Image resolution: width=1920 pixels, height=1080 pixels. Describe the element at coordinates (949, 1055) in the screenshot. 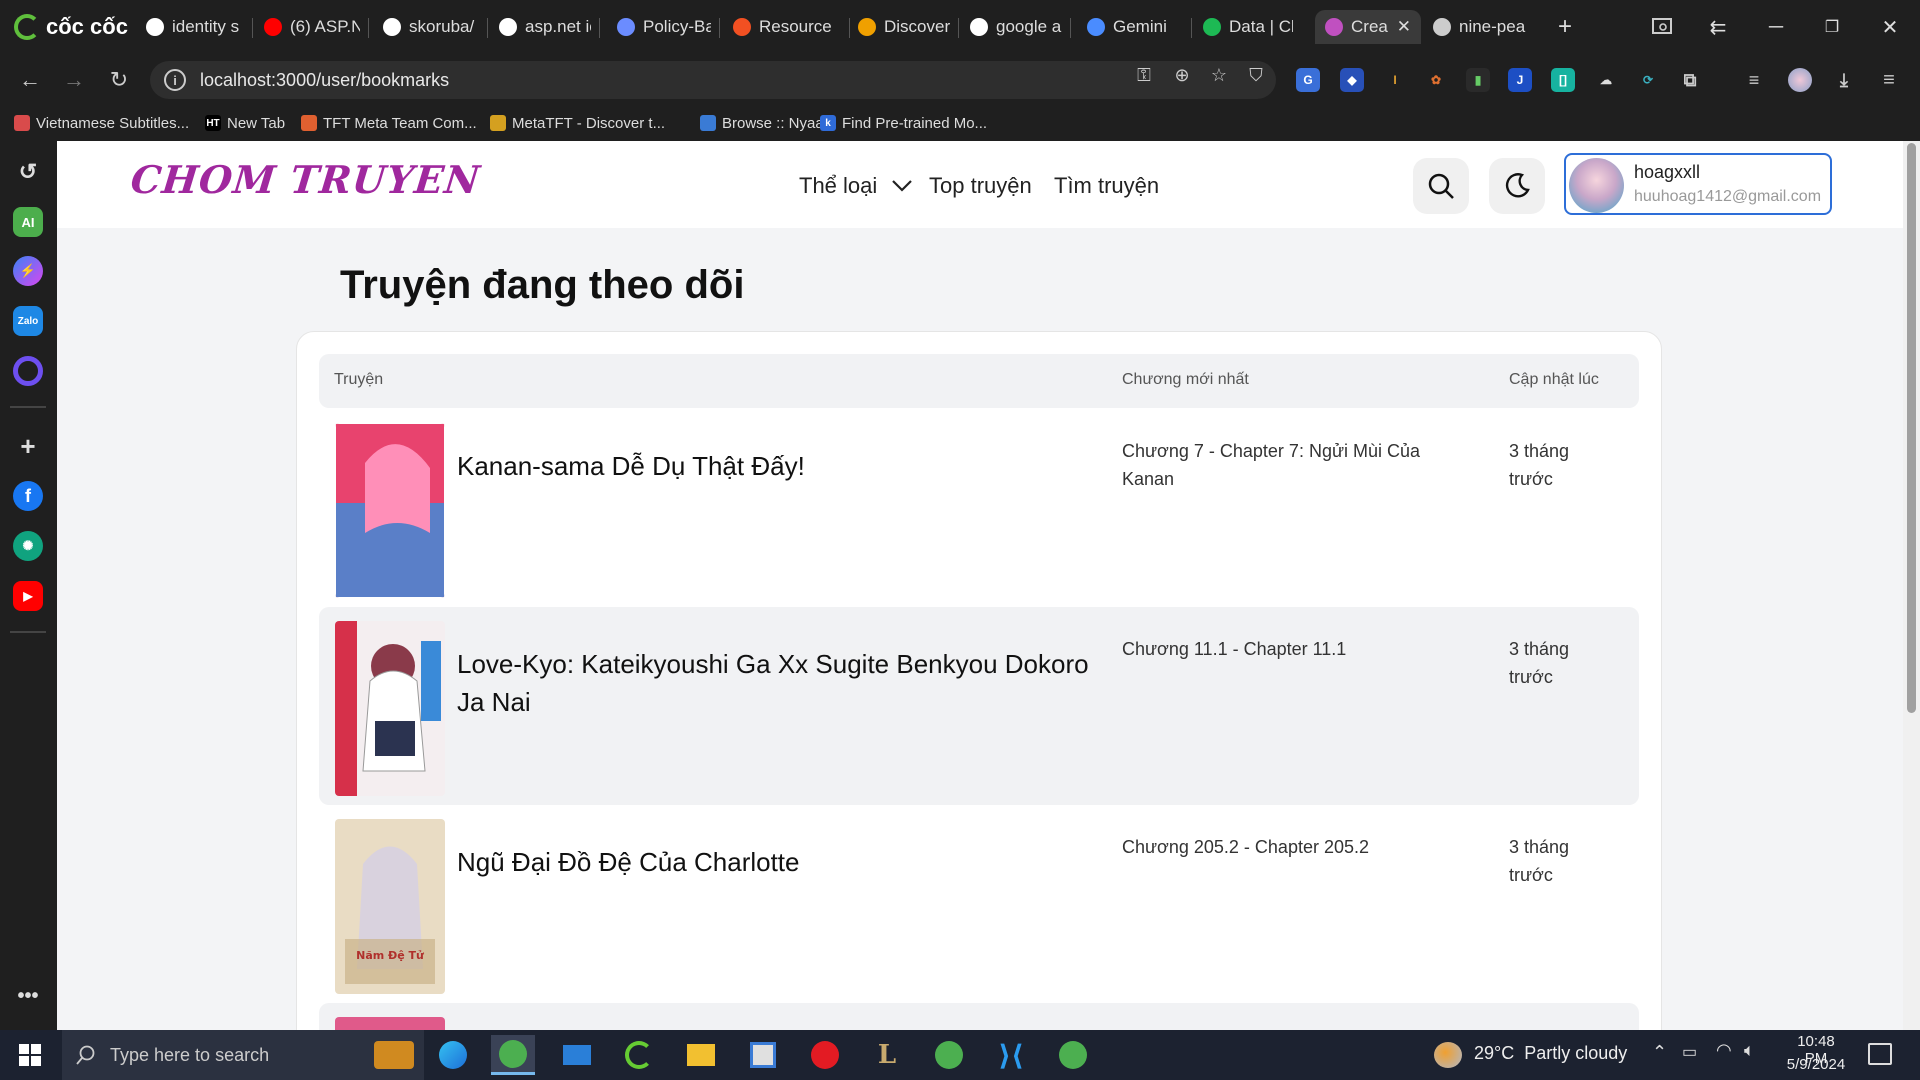

I see `coccoc-profile-icon` at that location.